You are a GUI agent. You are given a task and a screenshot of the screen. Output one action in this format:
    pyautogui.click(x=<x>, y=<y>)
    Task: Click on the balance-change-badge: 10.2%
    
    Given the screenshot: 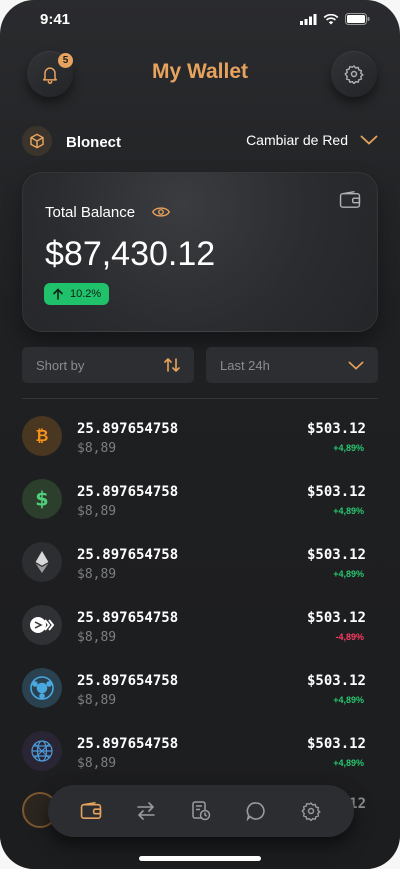 What is the action you would take?
    pyautogui.click(x=77, y=294)
    